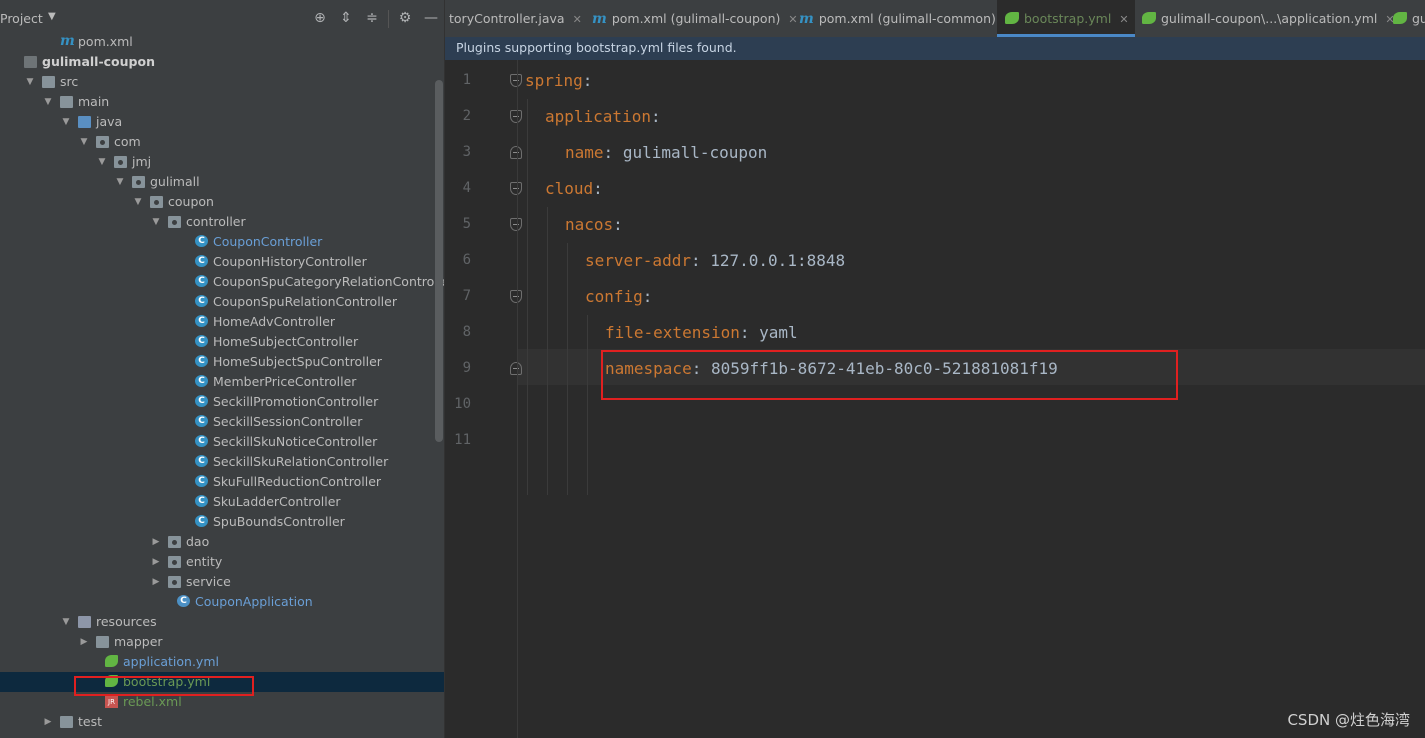  I want to click on tree-item: C HomeSubjectController, so click(222, 342).